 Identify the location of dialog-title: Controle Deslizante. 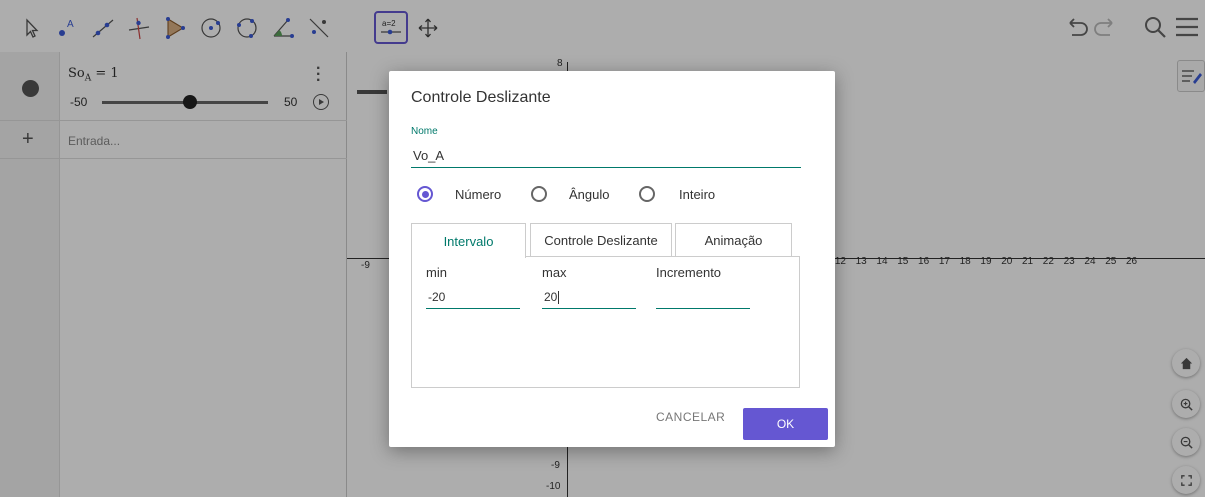
(481, 97).